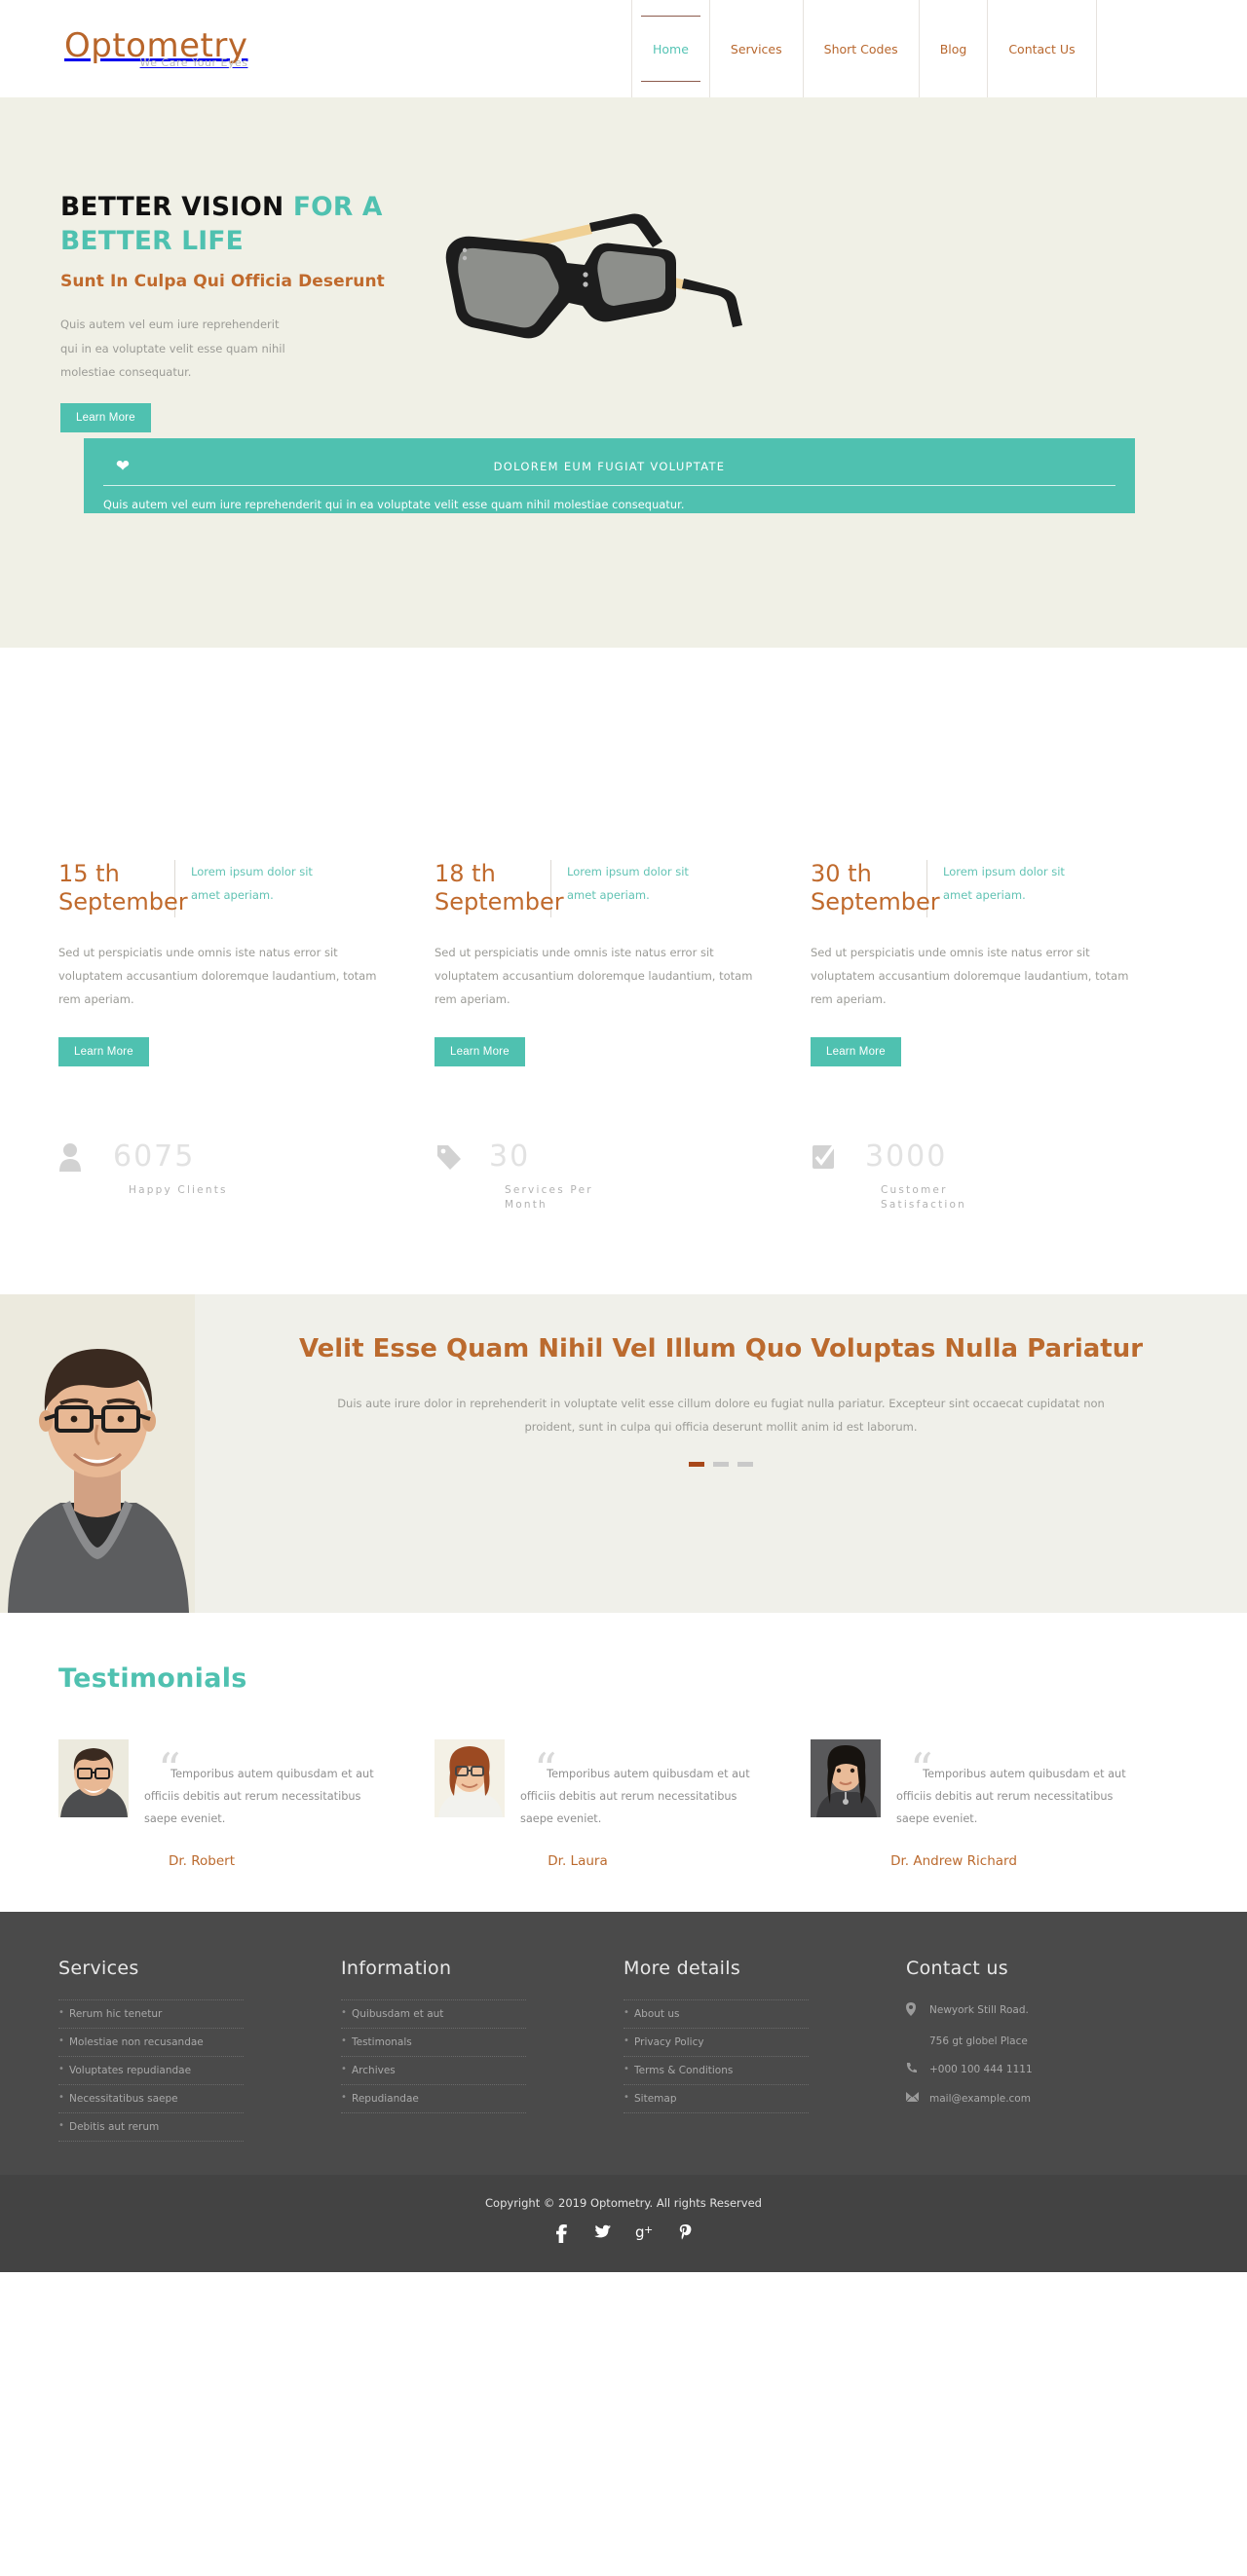 The image size is (1247, 2576). I want to click on nav-item-services: Services, so click(757, 48).